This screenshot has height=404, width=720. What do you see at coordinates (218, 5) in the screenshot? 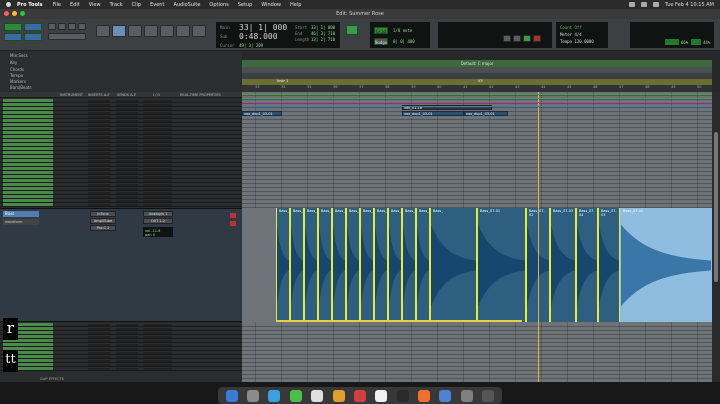
I see `menu-options: Options` at bounding box center [218, 5].